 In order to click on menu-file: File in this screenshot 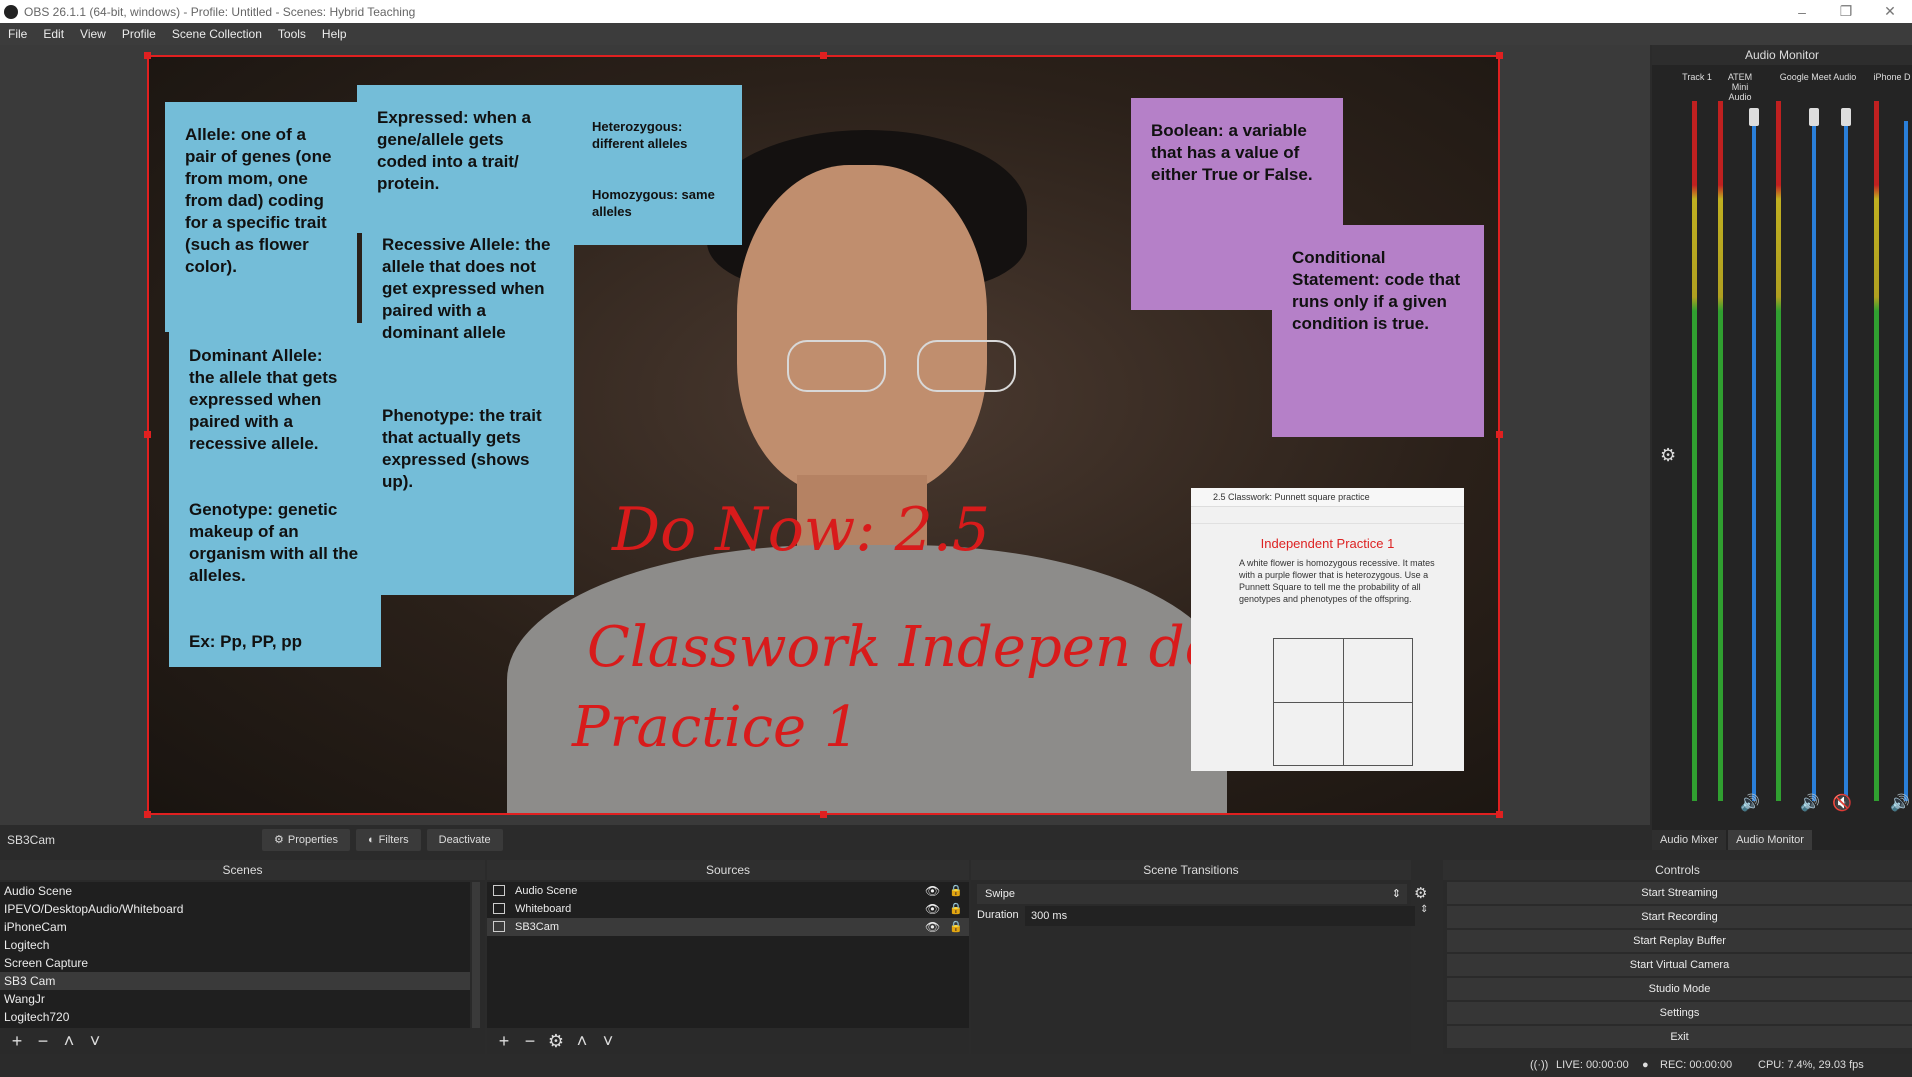, I will do `click(17, 34)`.